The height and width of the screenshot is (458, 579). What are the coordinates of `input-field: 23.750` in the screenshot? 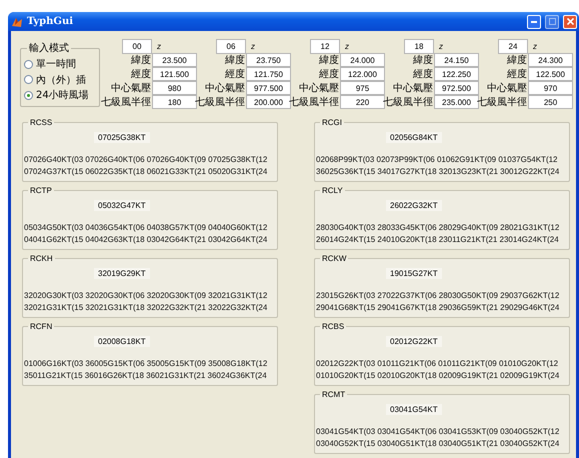 It's located at (268, 60).